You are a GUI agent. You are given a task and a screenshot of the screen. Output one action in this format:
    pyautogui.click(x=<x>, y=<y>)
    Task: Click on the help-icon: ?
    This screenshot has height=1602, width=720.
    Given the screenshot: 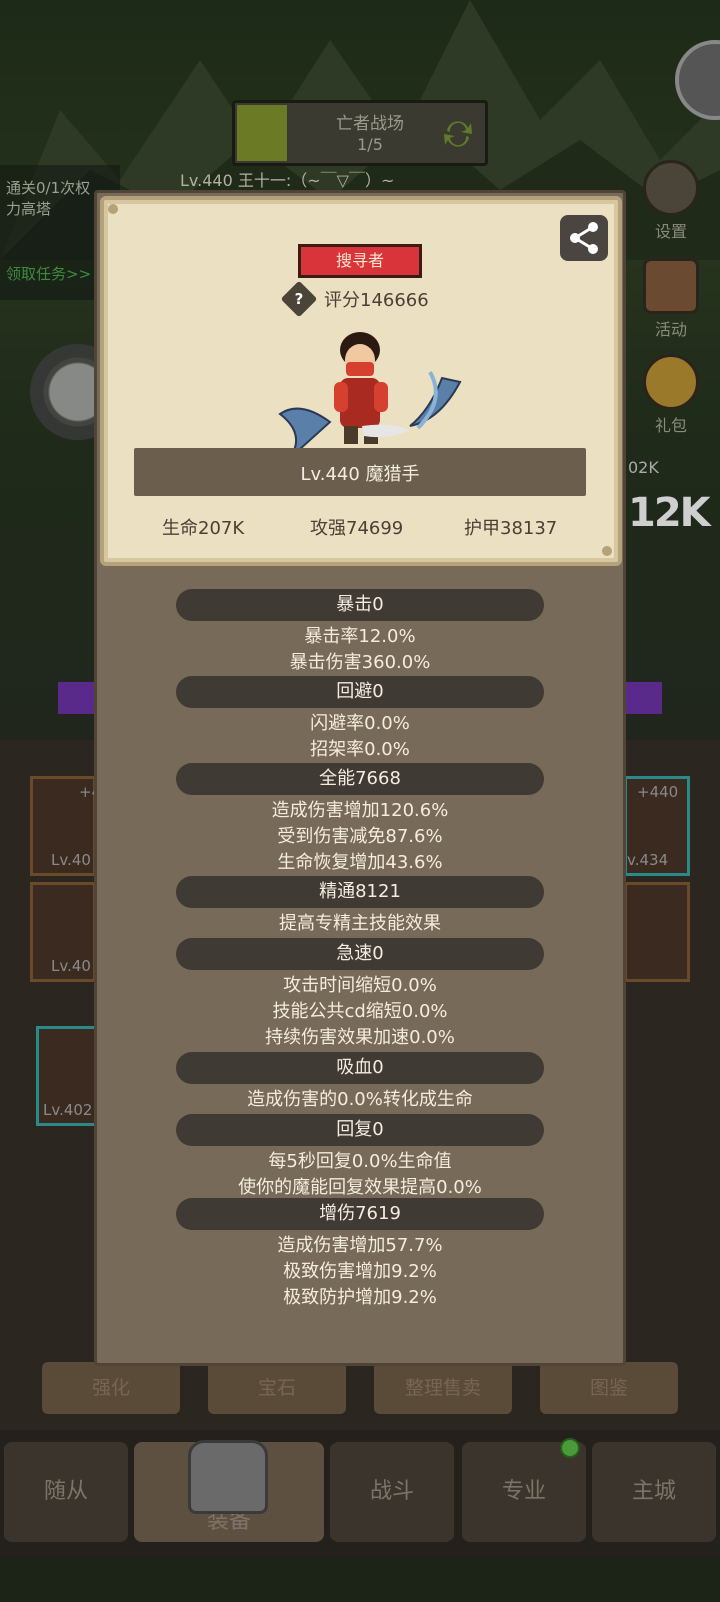 What is the action you would take?
    pyautogui.click(x=299, y=299)
    